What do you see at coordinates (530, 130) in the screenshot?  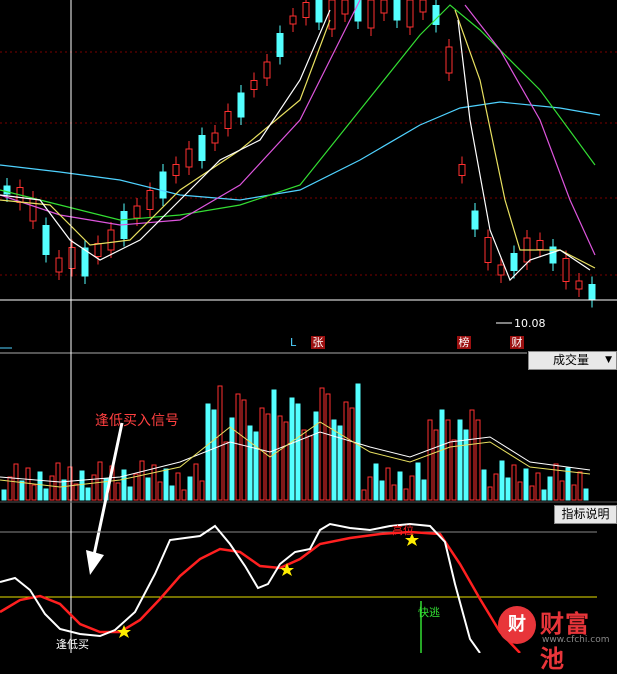 I see `ma-magenta-right` at bounding box center [530, 130].